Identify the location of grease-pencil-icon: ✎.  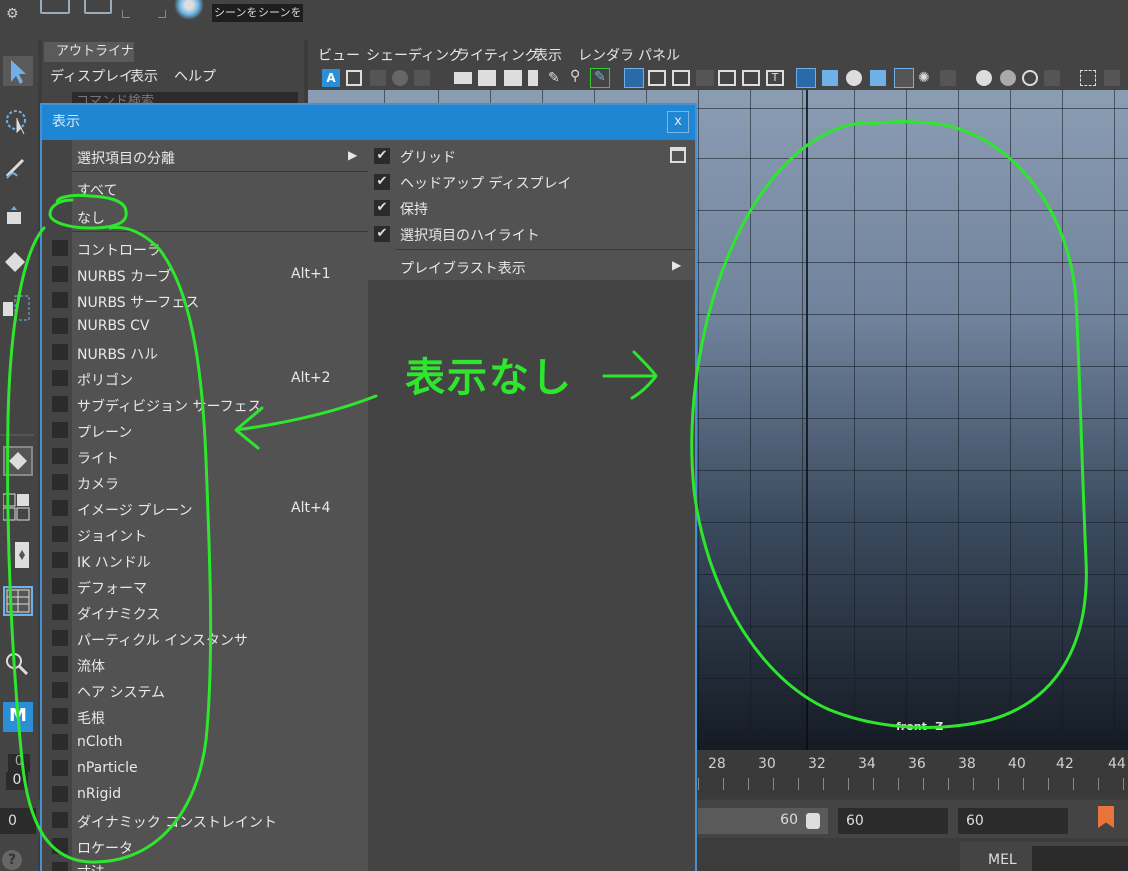
(600, 78).